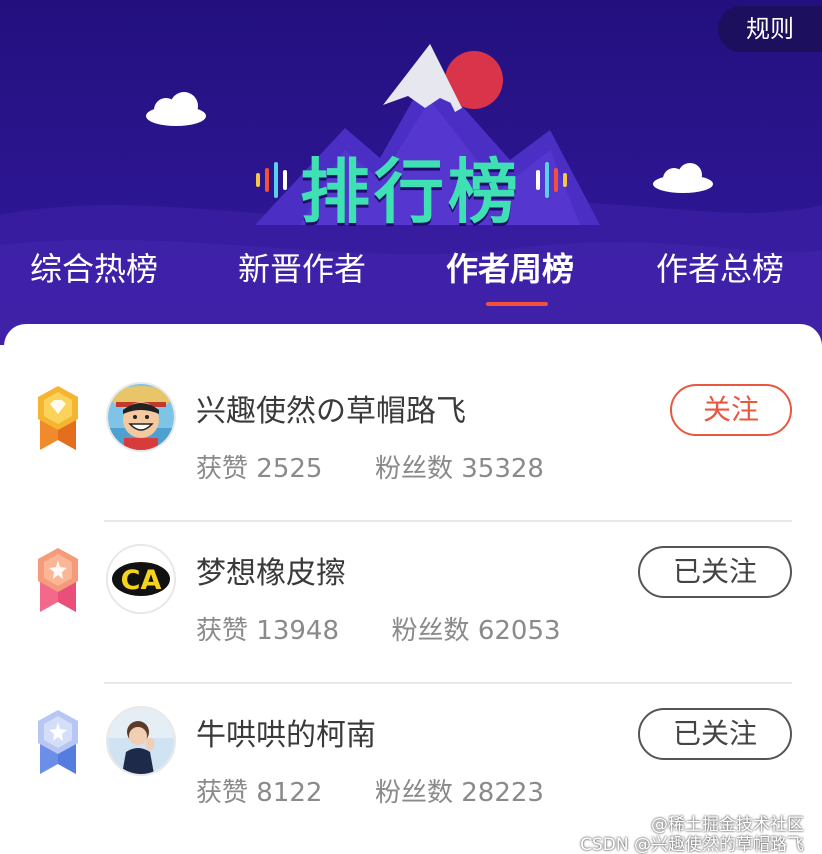  I want to click on tab-new-authors: 新晋作者, so click(302, 269).